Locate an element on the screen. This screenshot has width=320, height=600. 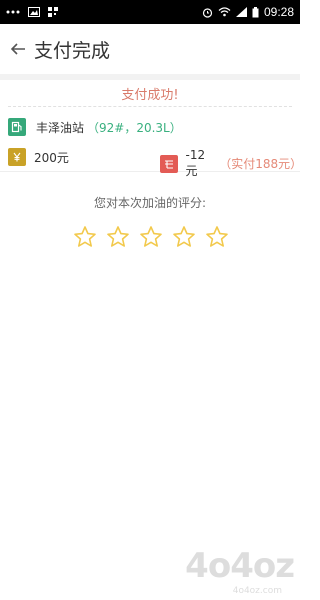
dashed-divider is located at coordinates (150, 106).